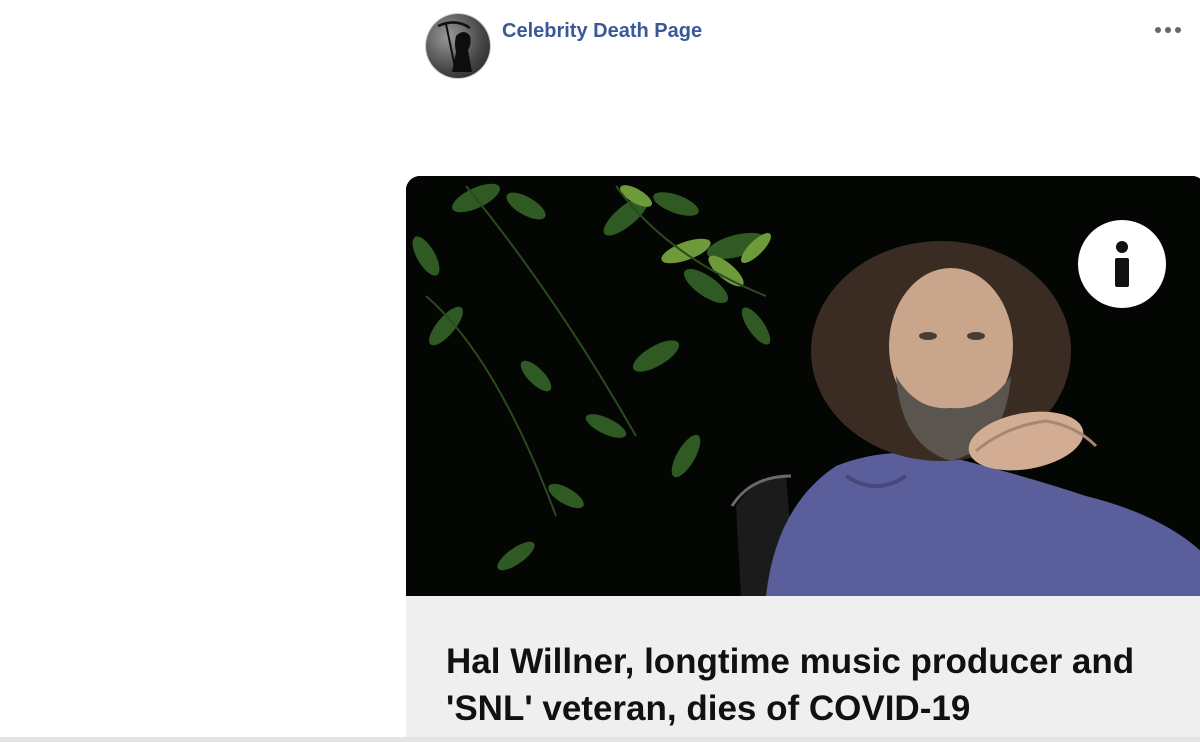 Image resolution: width=1200 pixels, height=742 pixels. Describe the element at coordinates (454, 47) in the screenshot. I see `grim-reaper-avatar-icon` at that location.